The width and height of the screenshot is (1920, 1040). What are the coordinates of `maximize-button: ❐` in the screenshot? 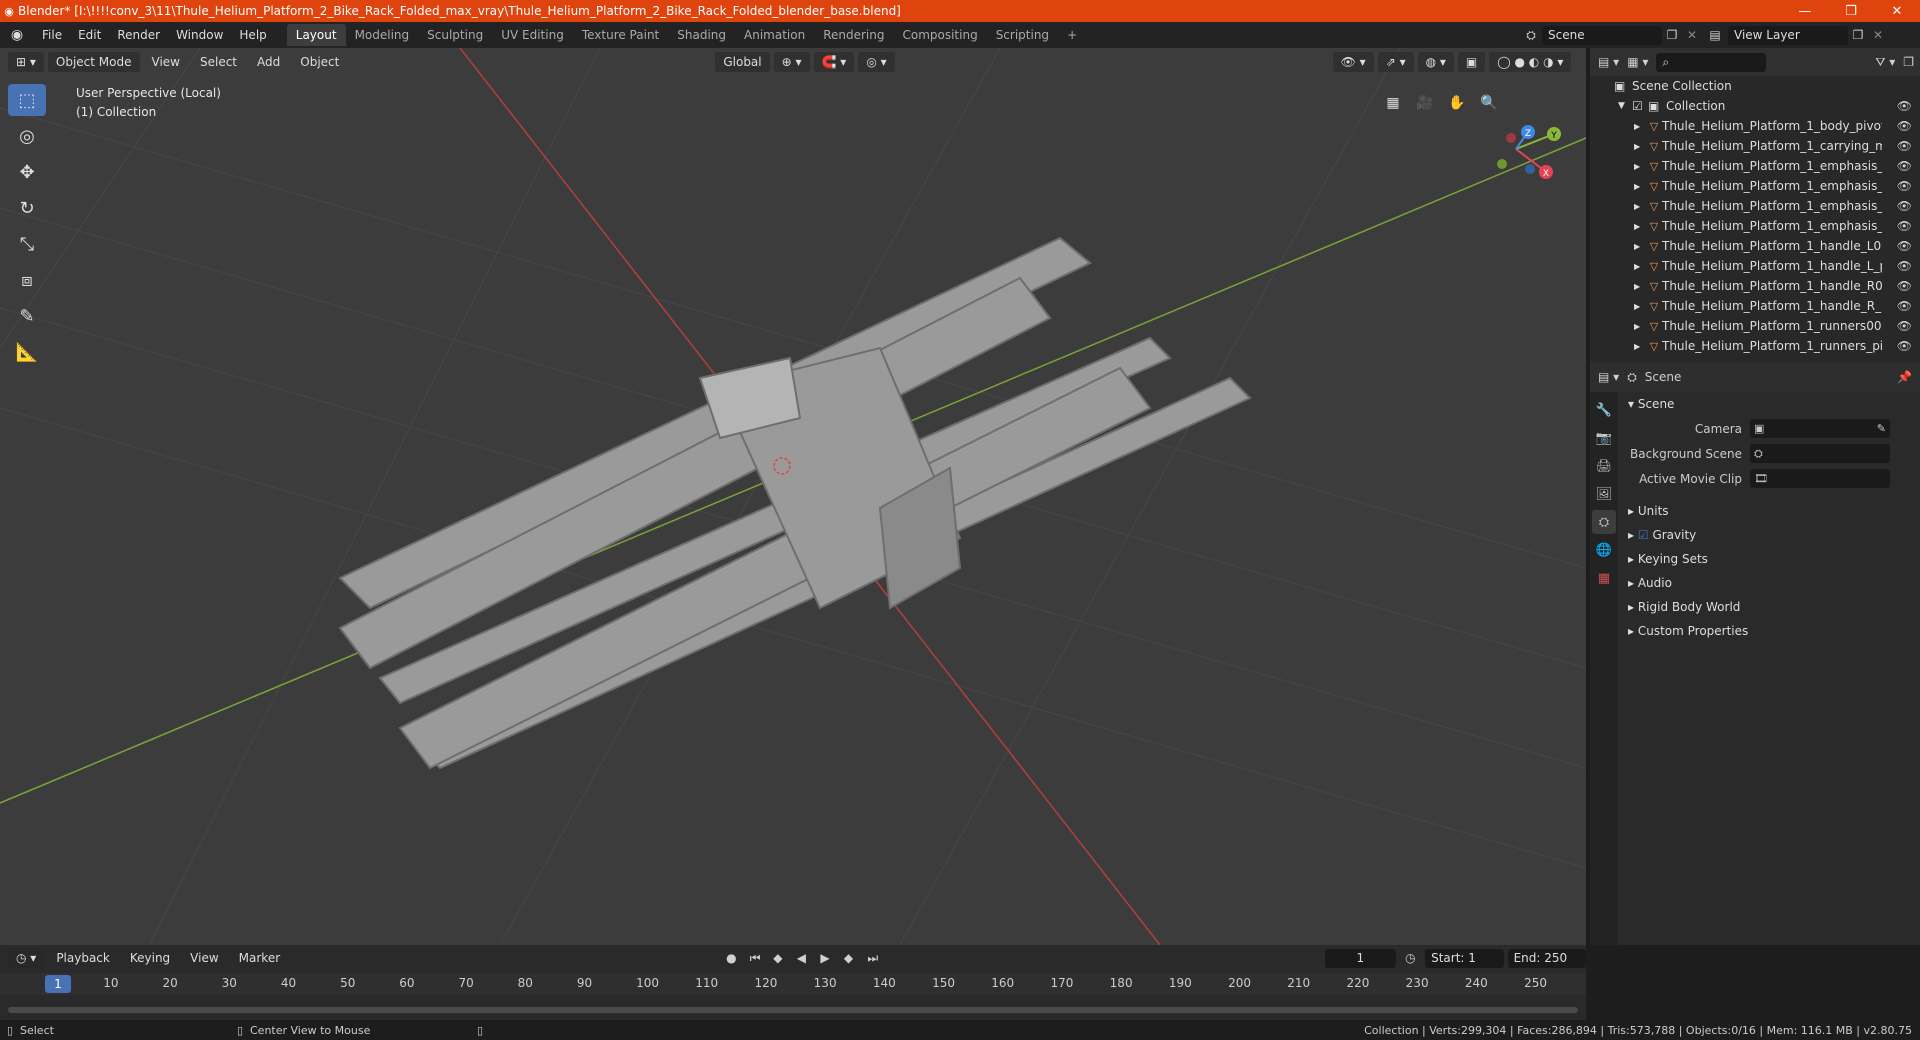 It's located at (1851, 11).